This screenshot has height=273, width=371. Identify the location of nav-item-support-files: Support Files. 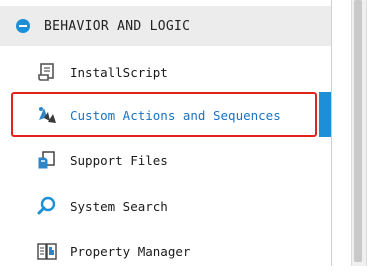
(165, 160).